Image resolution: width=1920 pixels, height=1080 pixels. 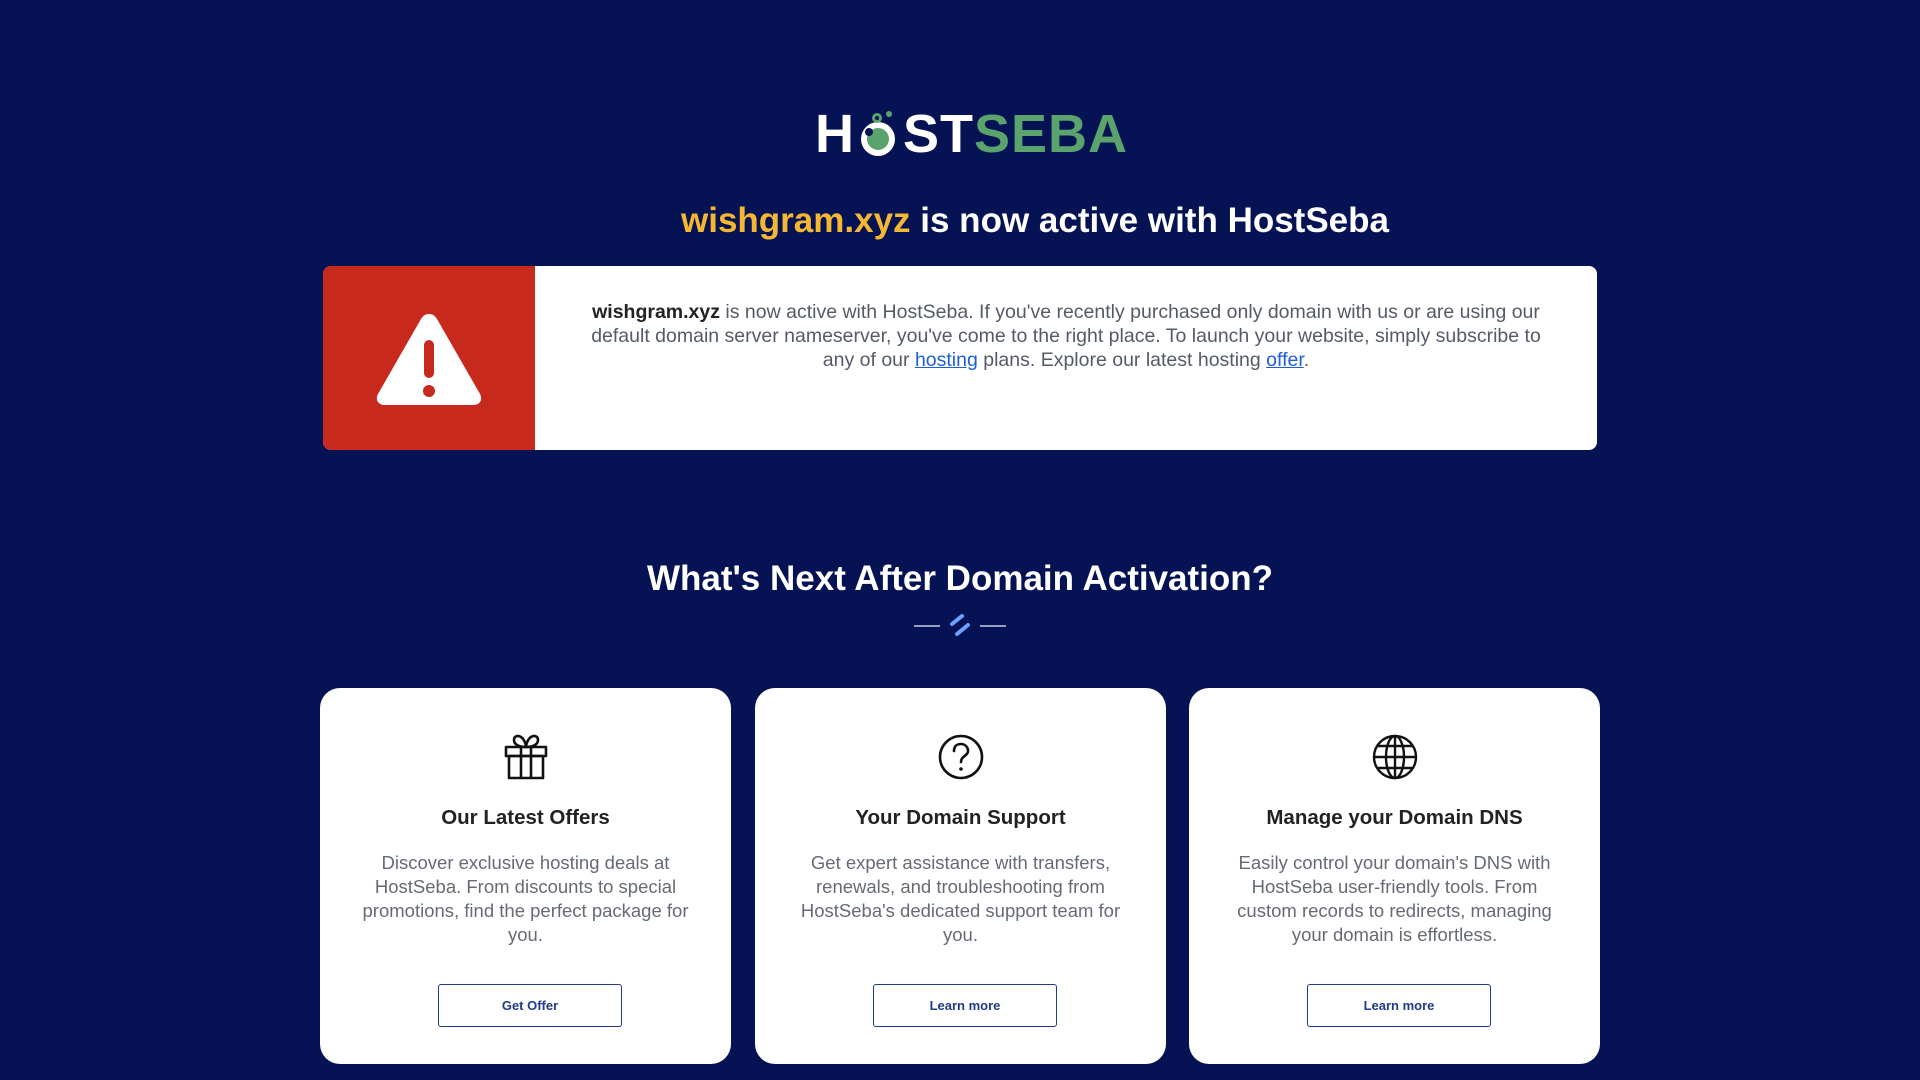 What do you see at coordinates (946, 360) in the screenshot?
I see `hosting-link: hosting` at bounding box center [946, 360].